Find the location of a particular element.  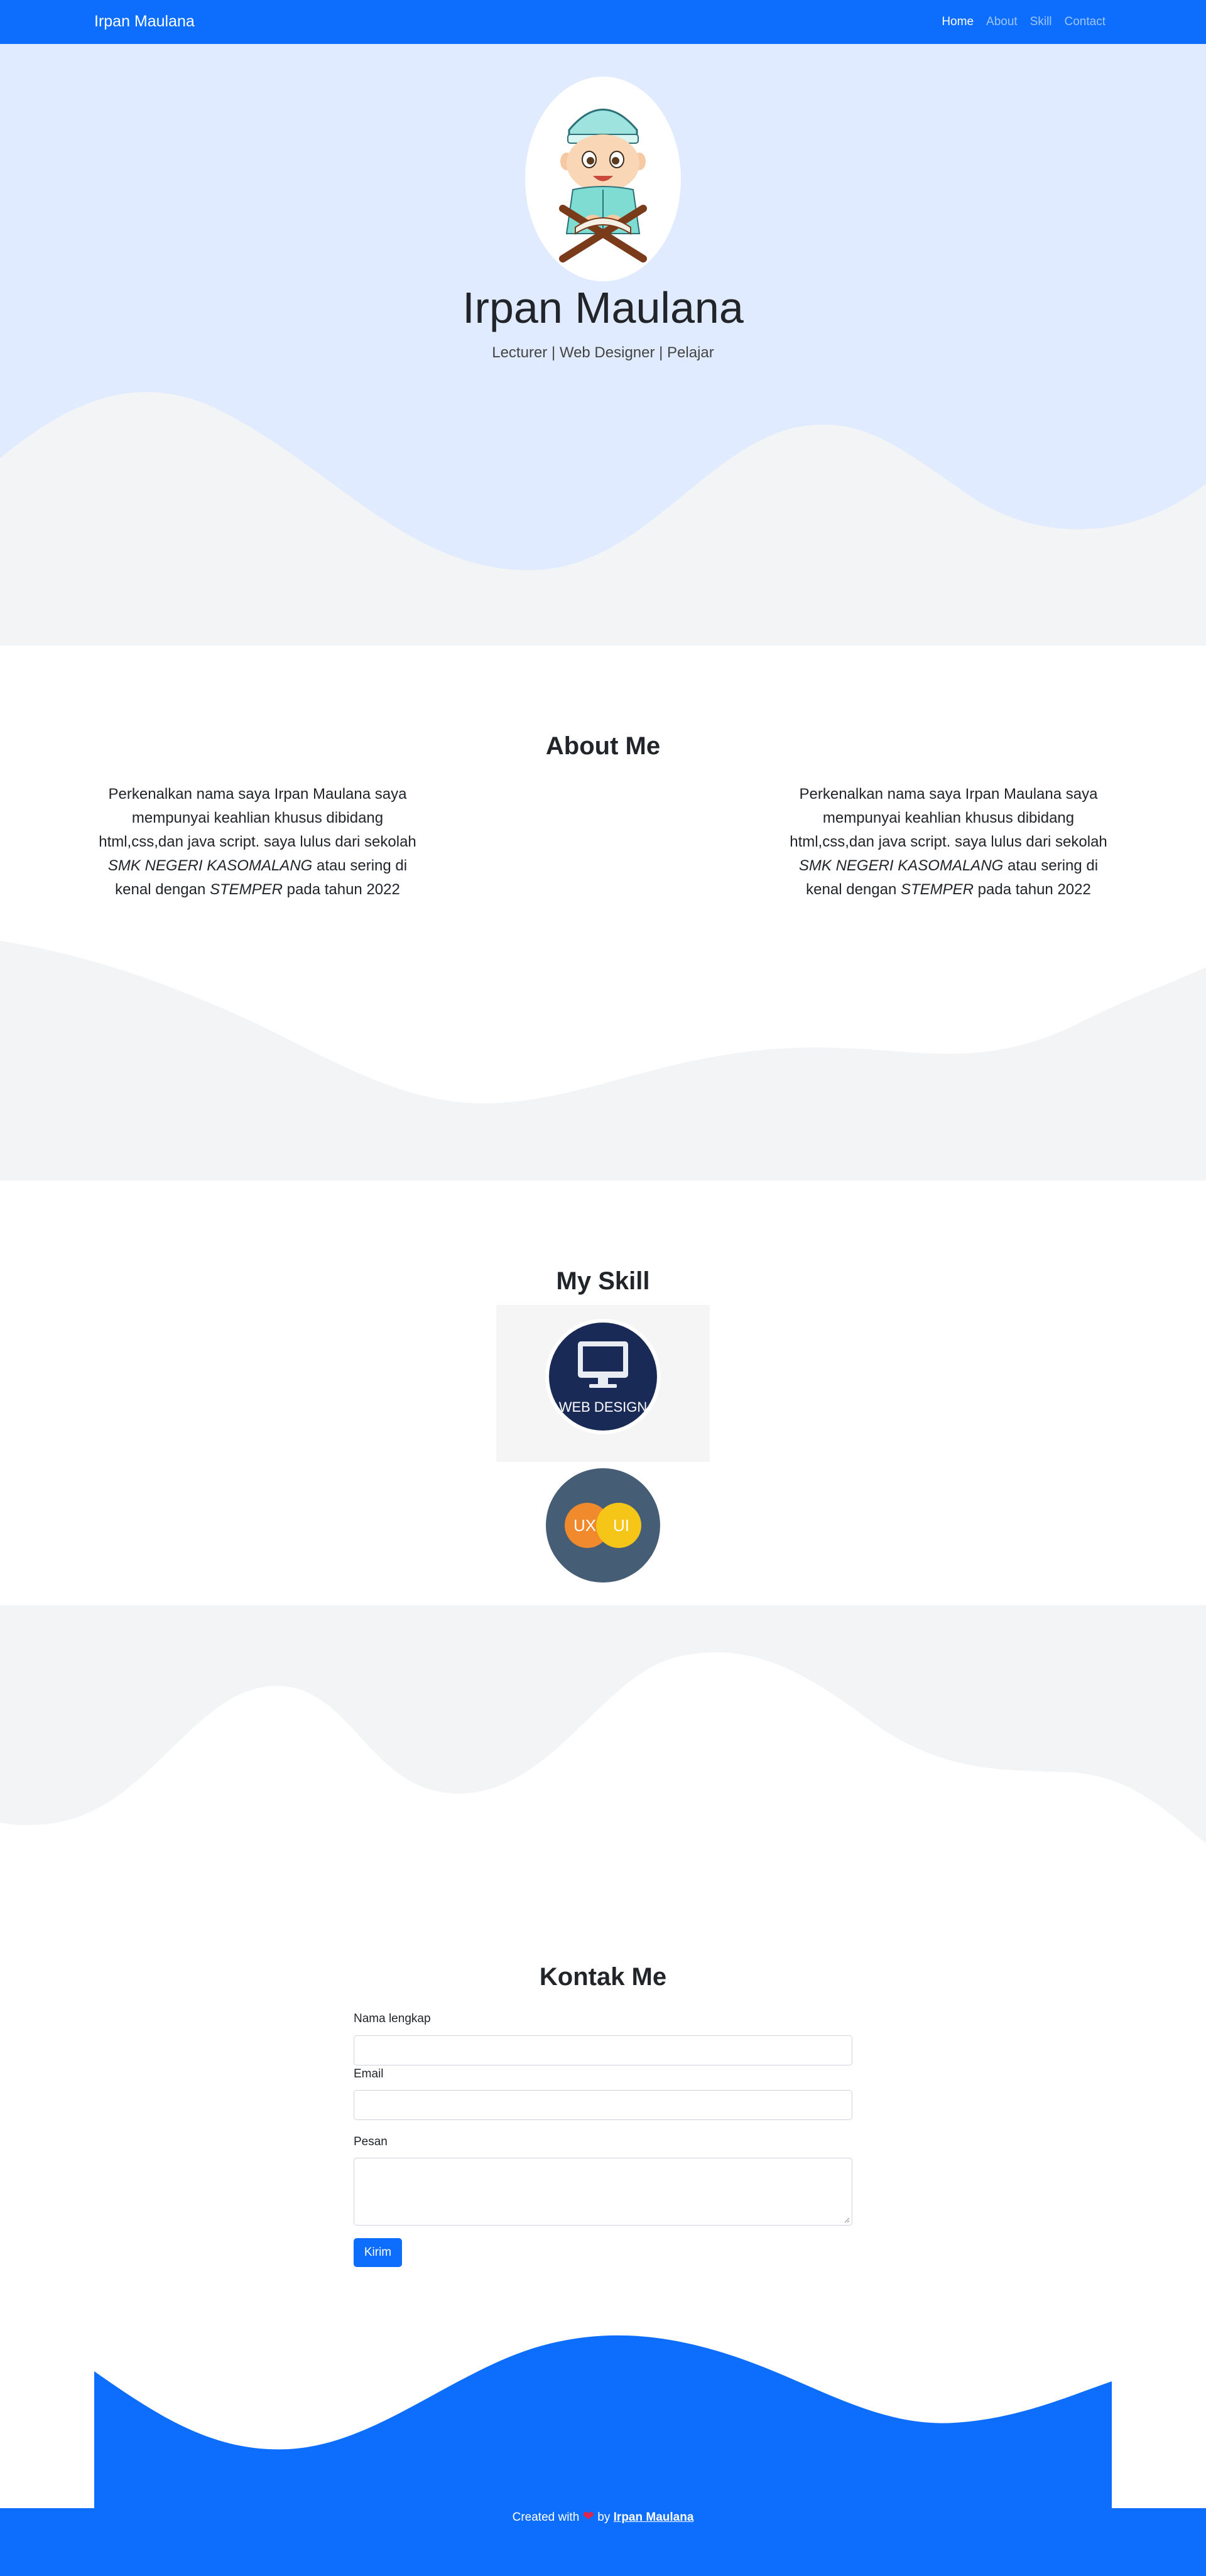

heart-icon: ❤ is located at coordinates (588, 2516).